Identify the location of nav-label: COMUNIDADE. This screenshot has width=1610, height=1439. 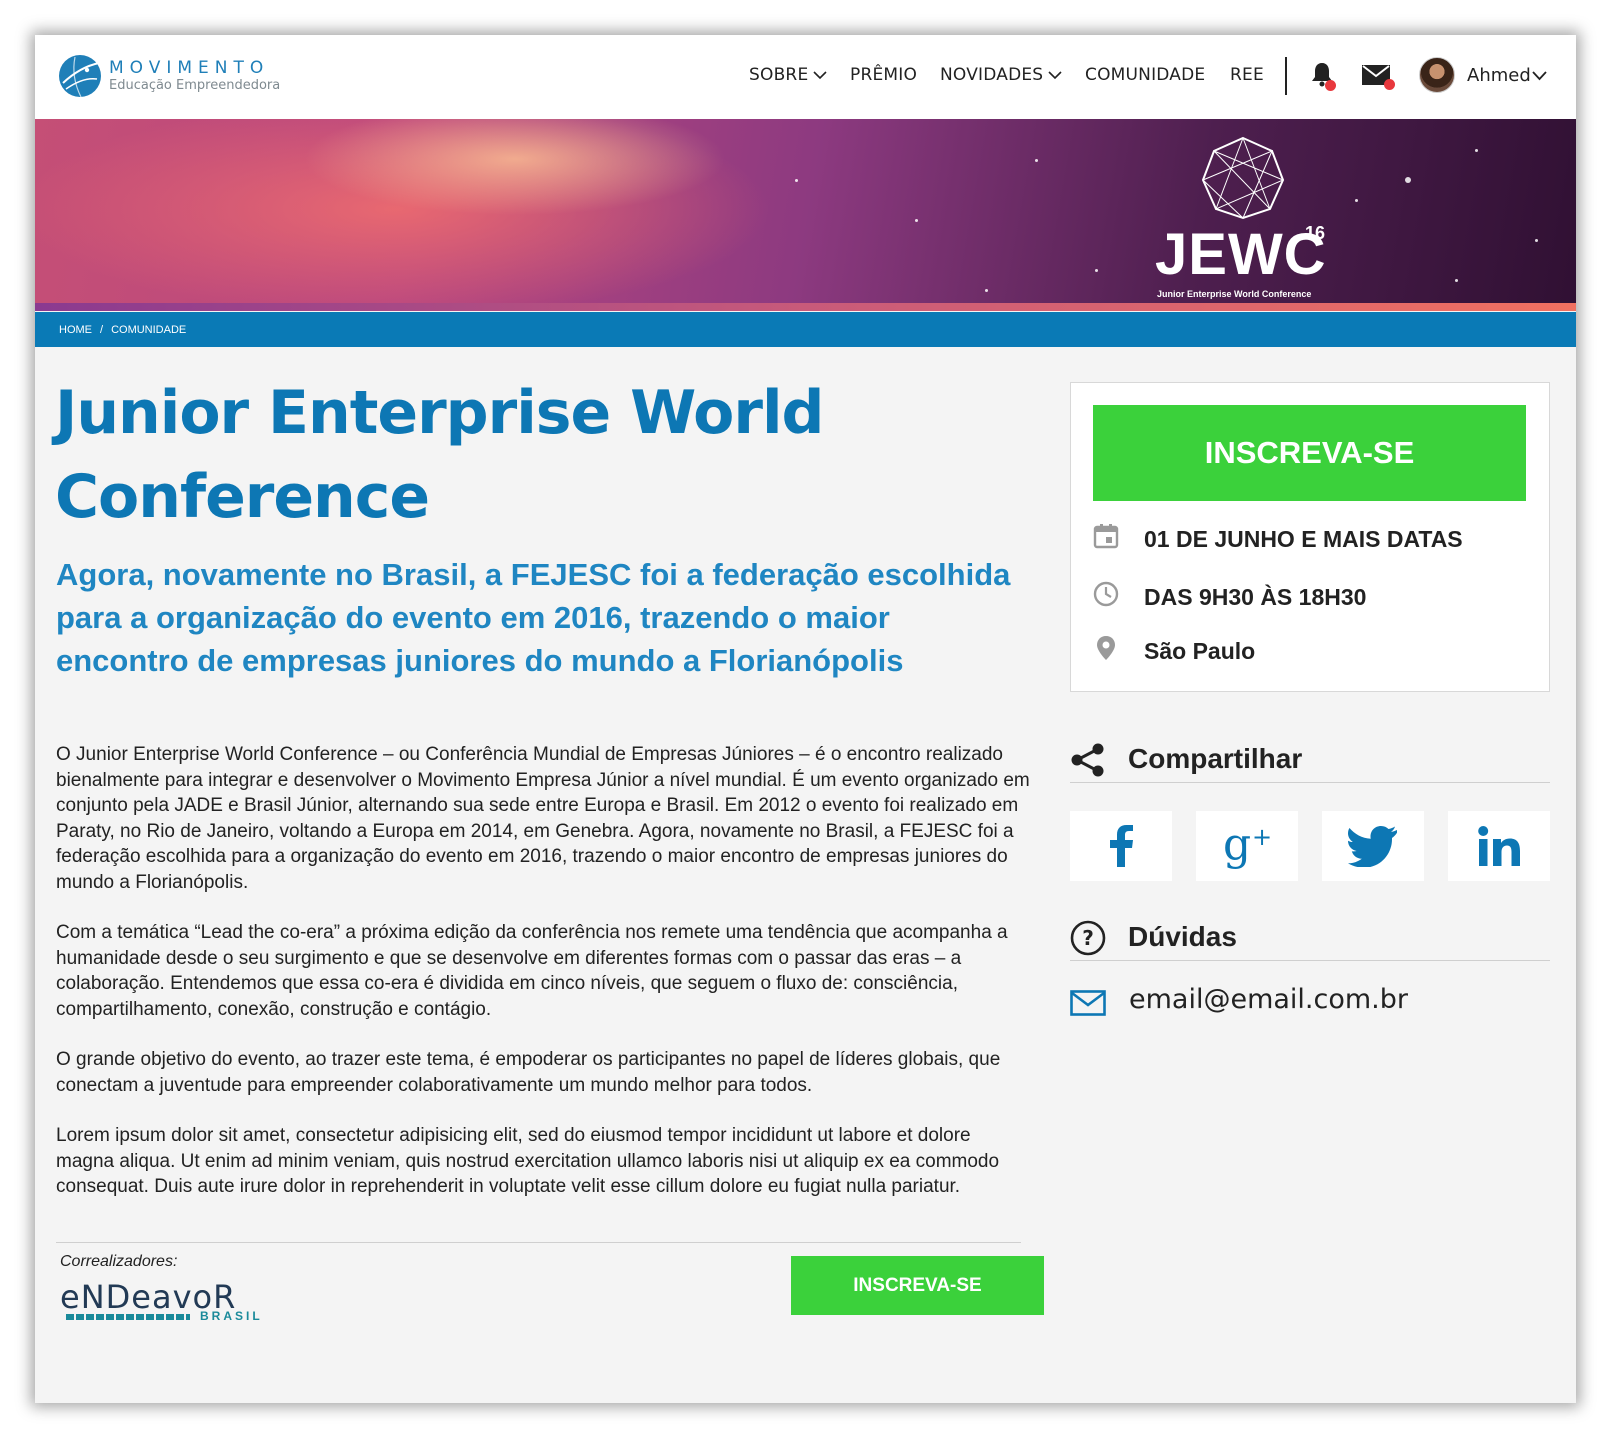
(1145, 75).